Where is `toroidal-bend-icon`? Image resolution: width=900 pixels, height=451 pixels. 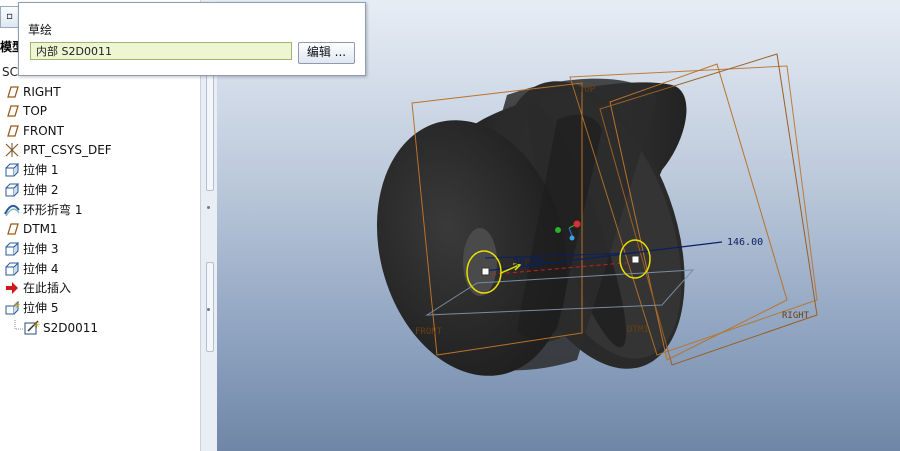
toroidal-bend-icon is located at coordinates (12, 210).